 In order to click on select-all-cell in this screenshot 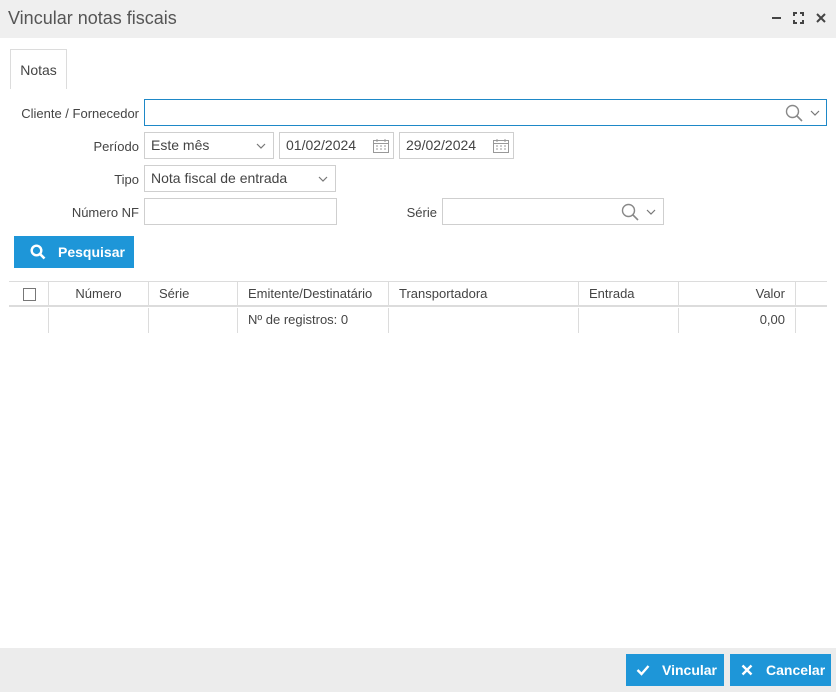, I will do `click(29, 293)`.